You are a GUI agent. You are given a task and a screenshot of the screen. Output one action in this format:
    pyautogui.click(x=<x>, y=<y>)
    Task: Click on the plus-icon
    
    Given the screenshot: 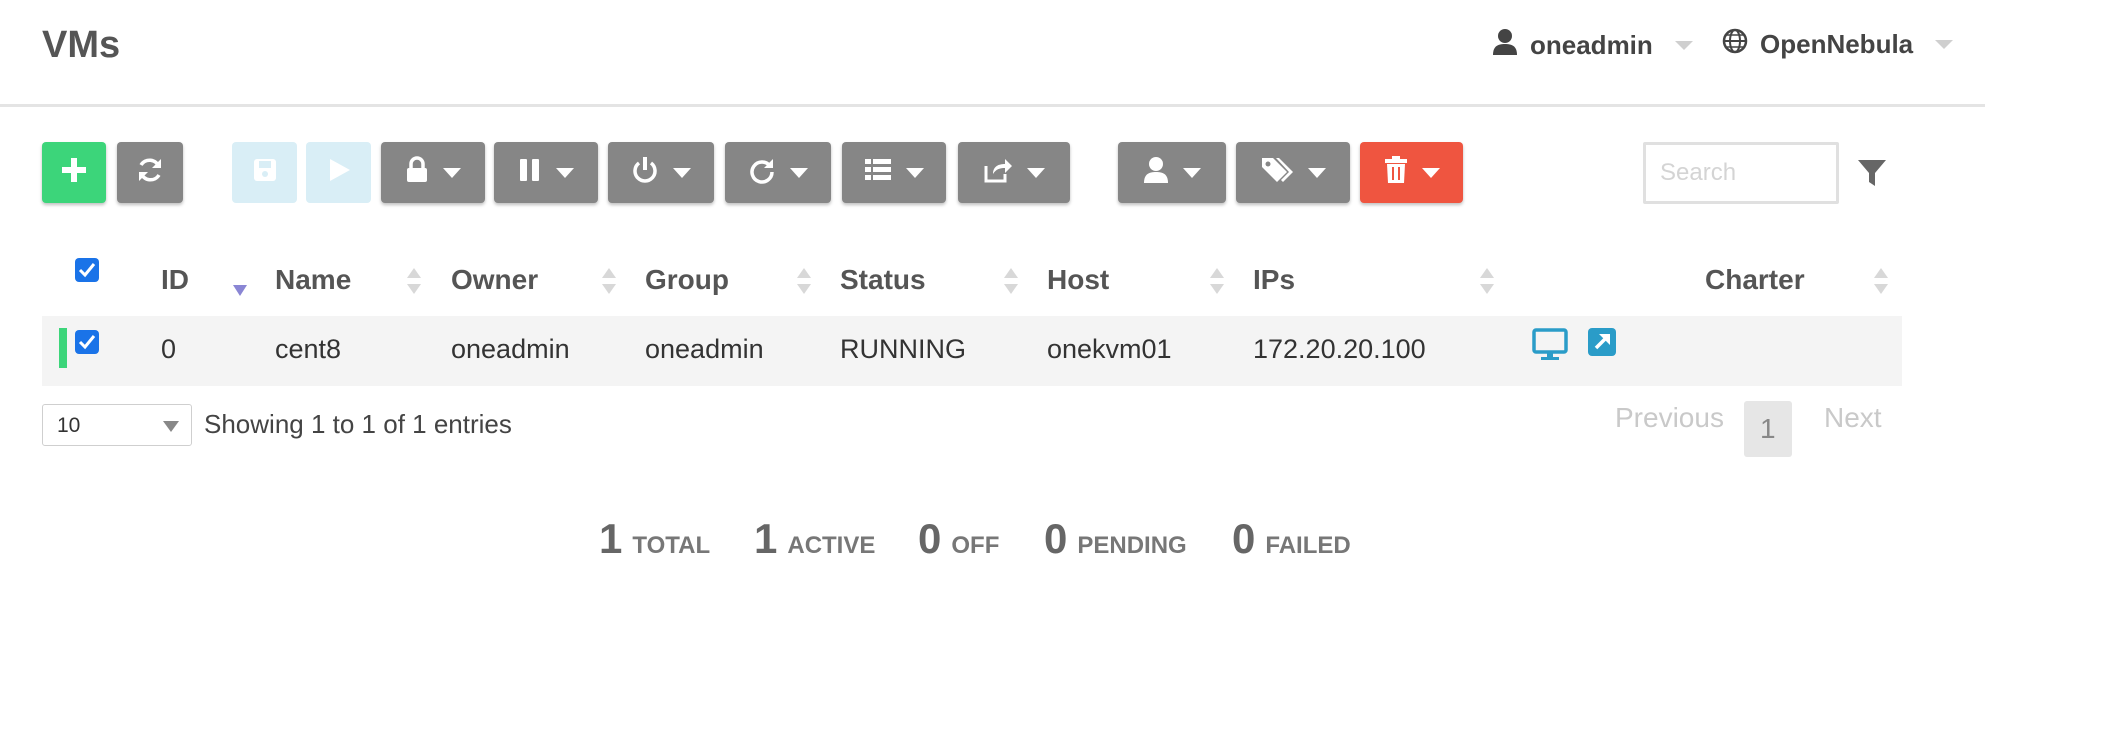 What is the action you would take?
    pyautogui.click(x=74, y=172)
    